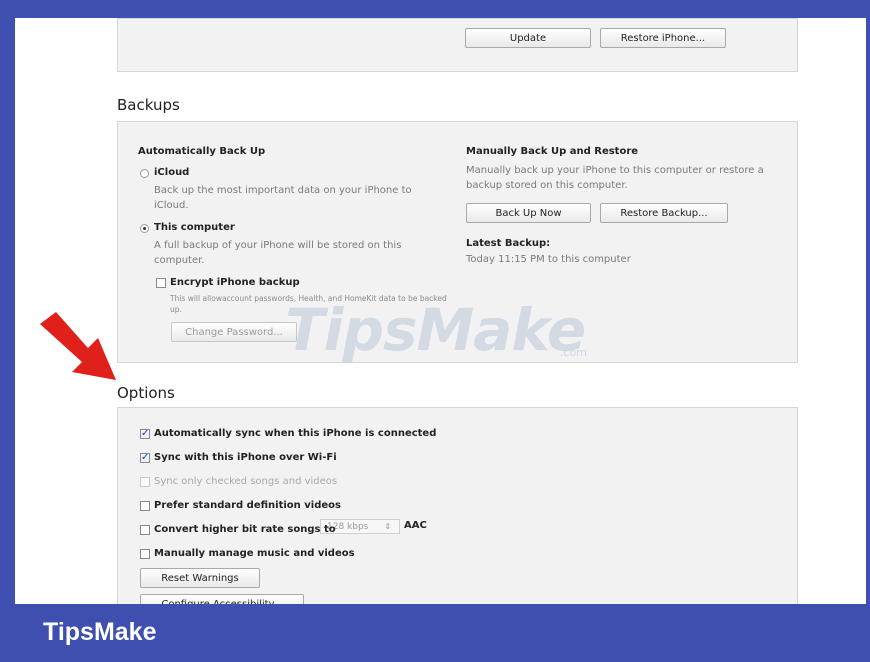  I want to click on tipsmake-watermark-suffix: .com, so click(573, 352).